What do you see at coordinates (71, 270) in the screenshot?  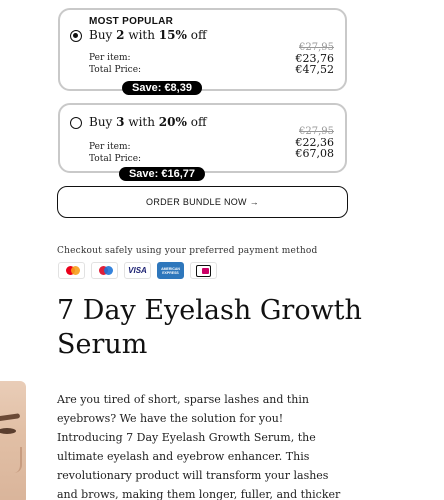 I see `mastercard-icon` at bounding box center [71, 270].